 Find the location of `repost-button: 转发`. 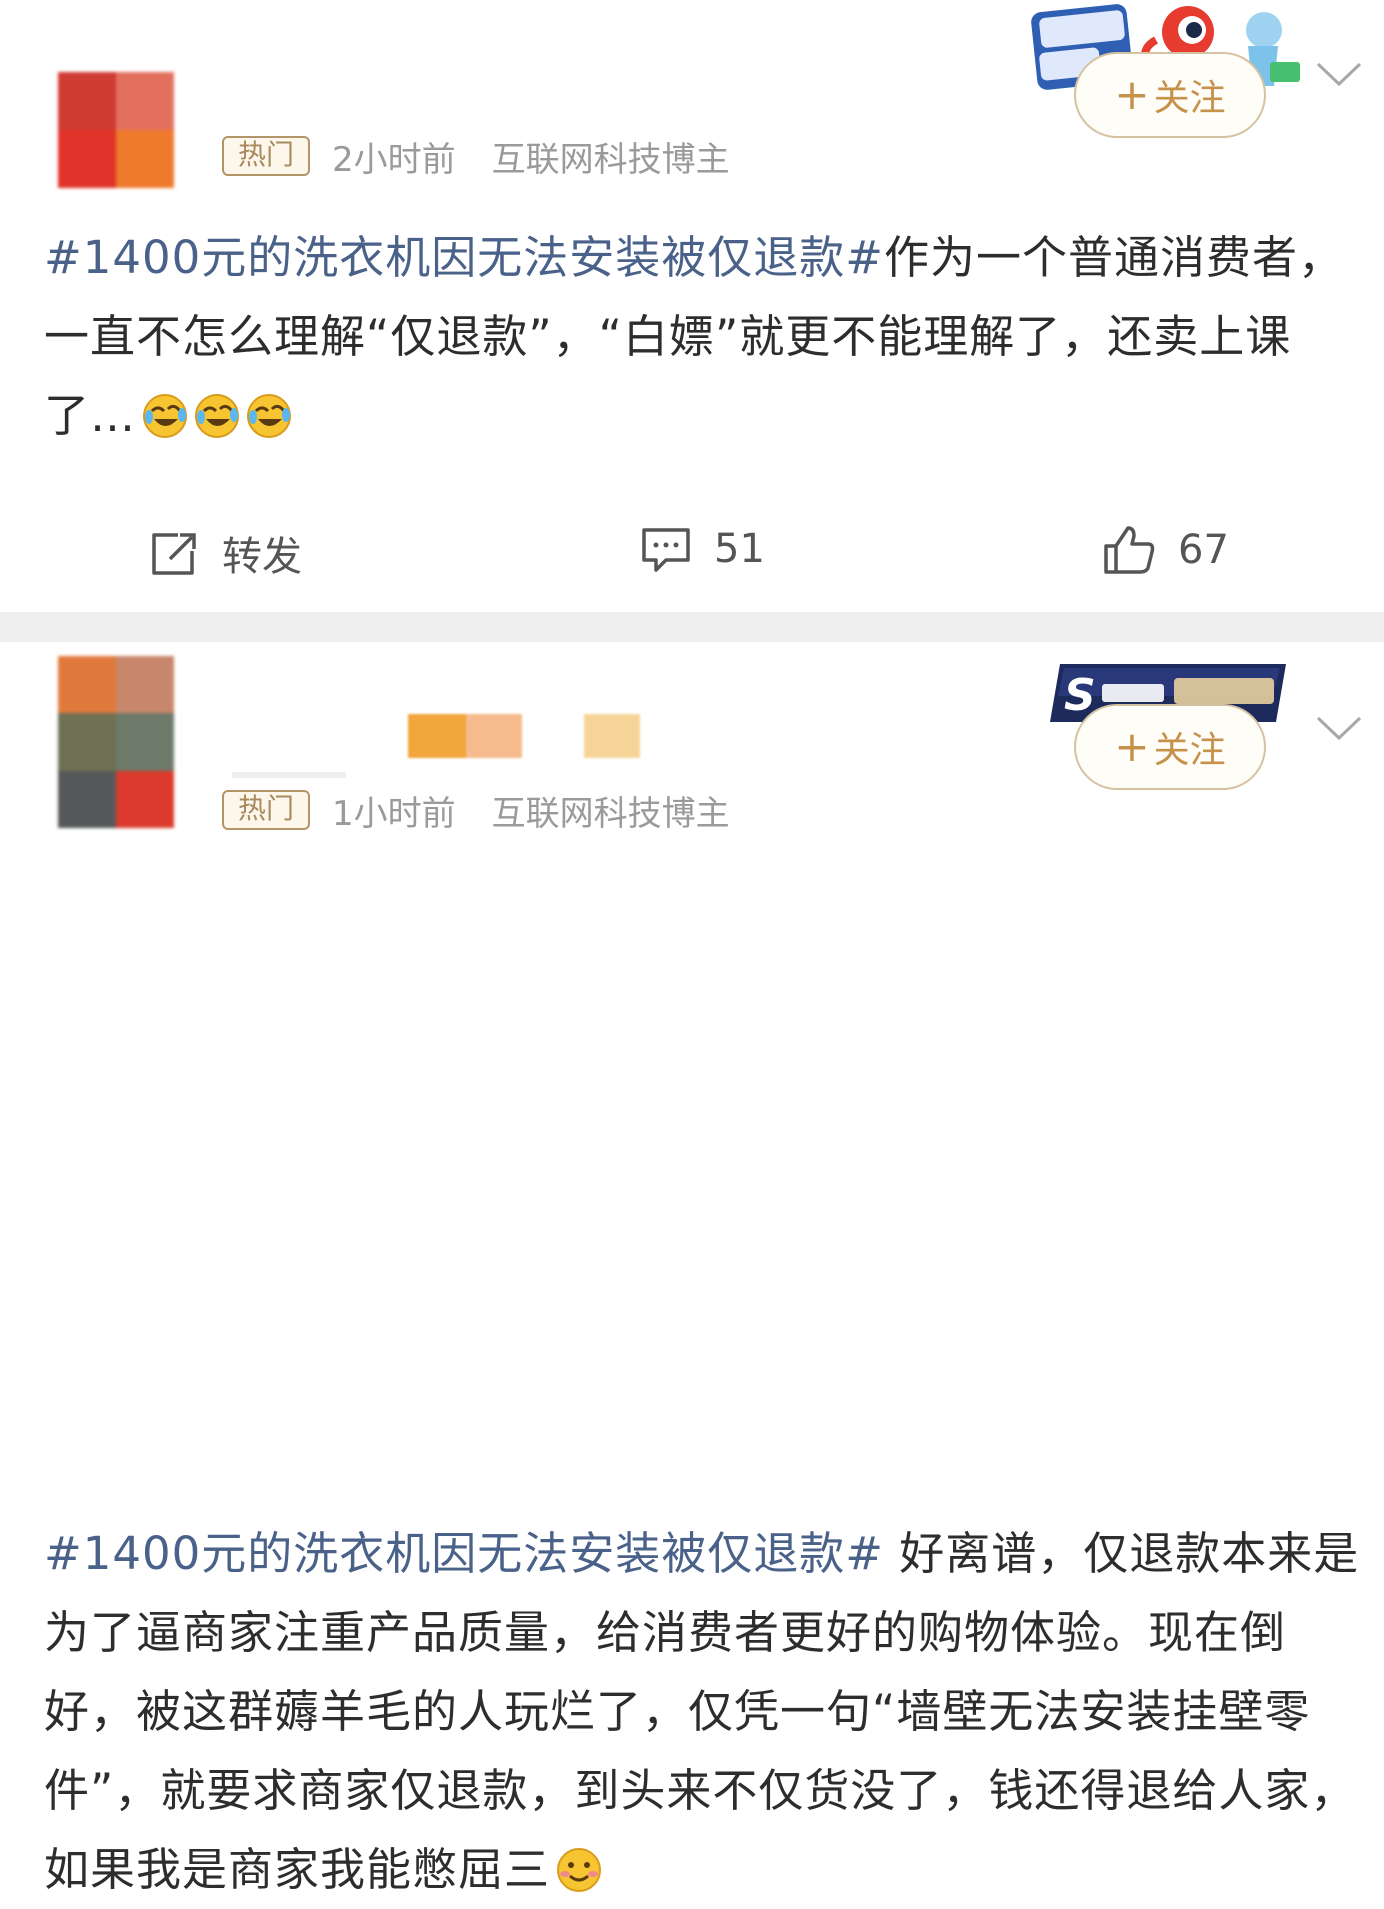

repost-button: 转发 is located at coordinates (225, 553).